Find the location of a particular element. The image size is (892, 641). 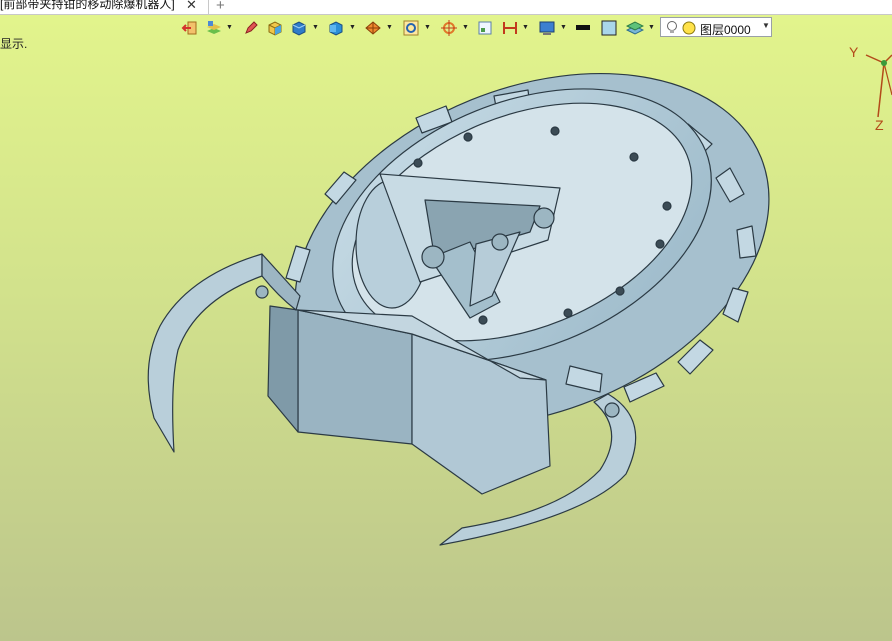

pencil-icon is located at coordinates (251, 28).